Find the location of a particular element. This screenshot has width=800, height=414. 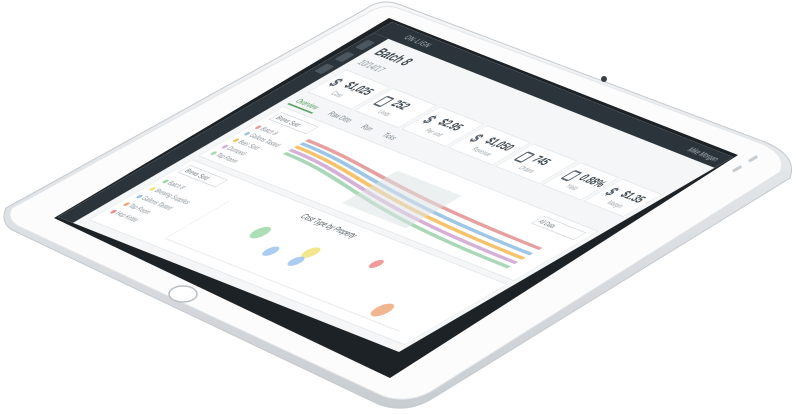

home-button is located at coordinates (183, 294).